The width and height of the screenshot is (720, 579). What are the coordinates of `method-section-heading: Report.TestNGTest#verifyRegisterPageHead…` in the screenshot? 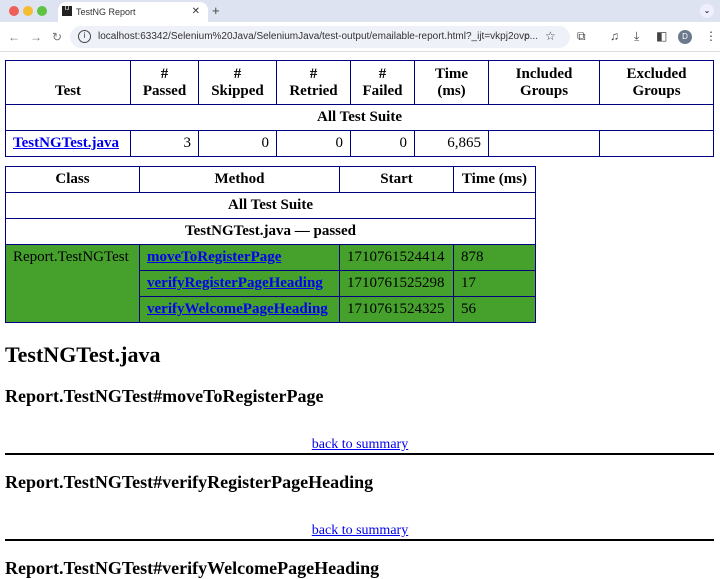 It's located at (189, 482).